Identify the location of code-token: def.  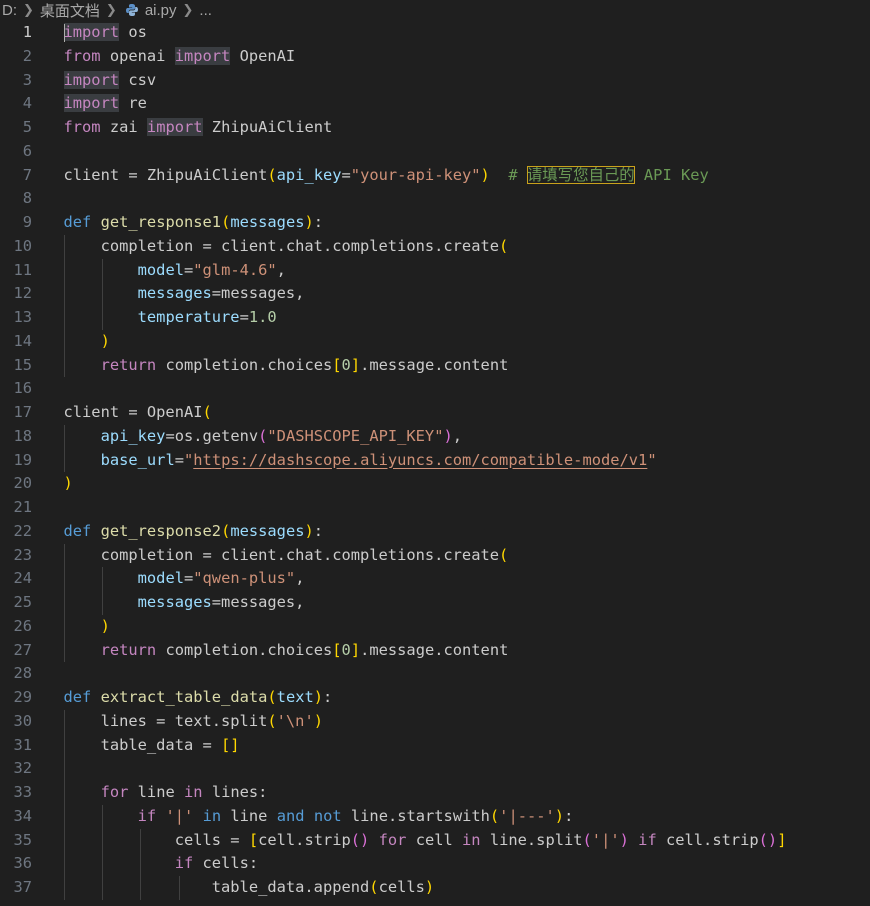
(77, 222).